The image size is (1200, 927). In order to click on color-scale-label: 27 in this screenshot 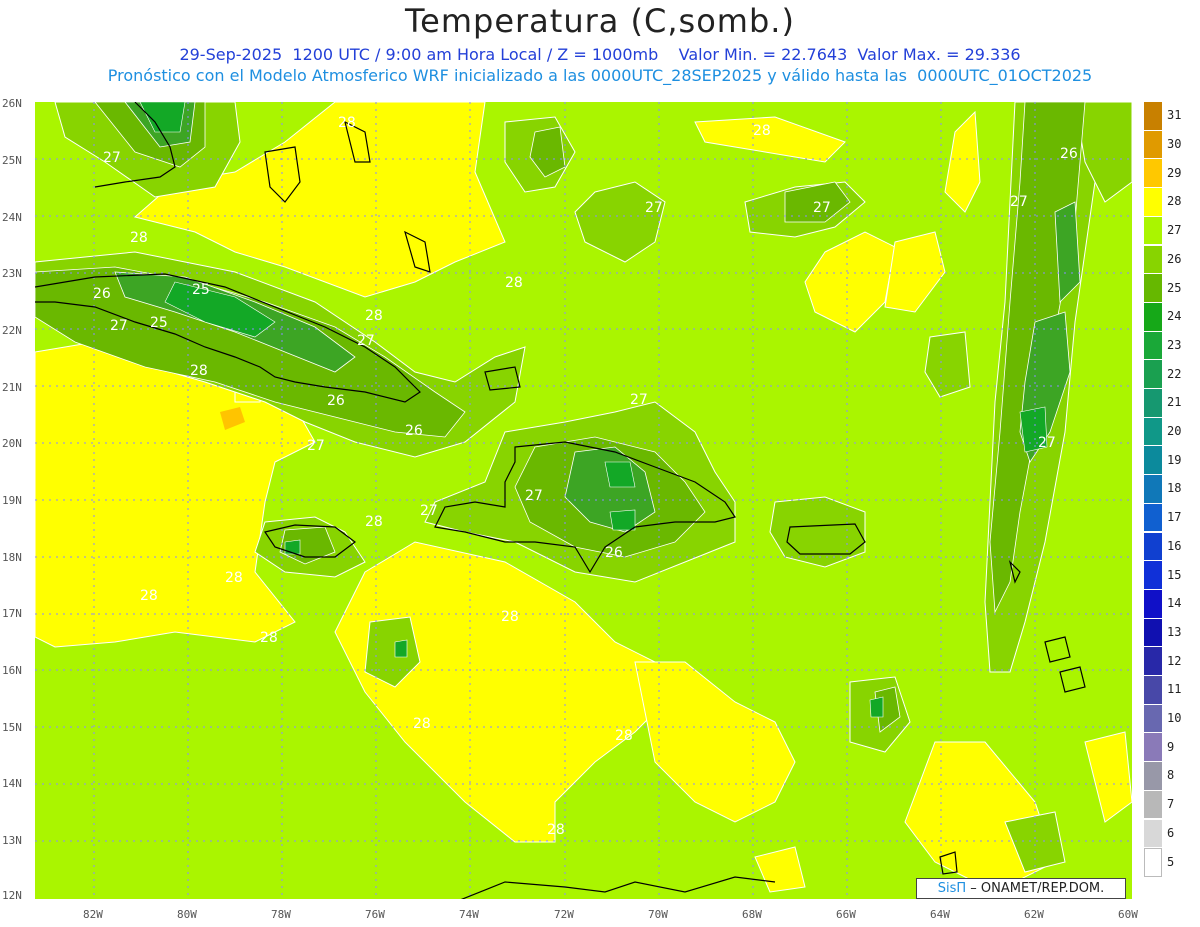, I will do `click(1174, 230)`.